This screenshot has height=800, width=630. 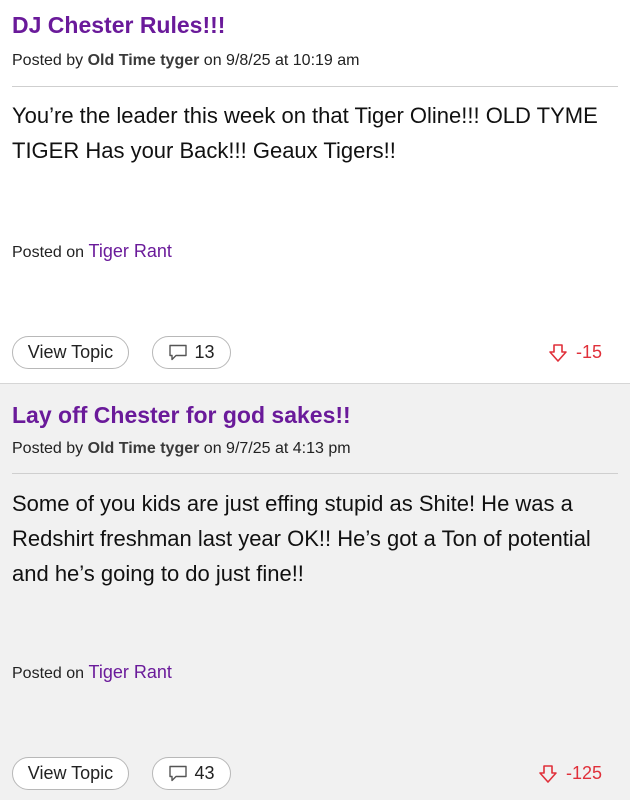 I want to click on comment-count: 13, so click(x=204, y=352).